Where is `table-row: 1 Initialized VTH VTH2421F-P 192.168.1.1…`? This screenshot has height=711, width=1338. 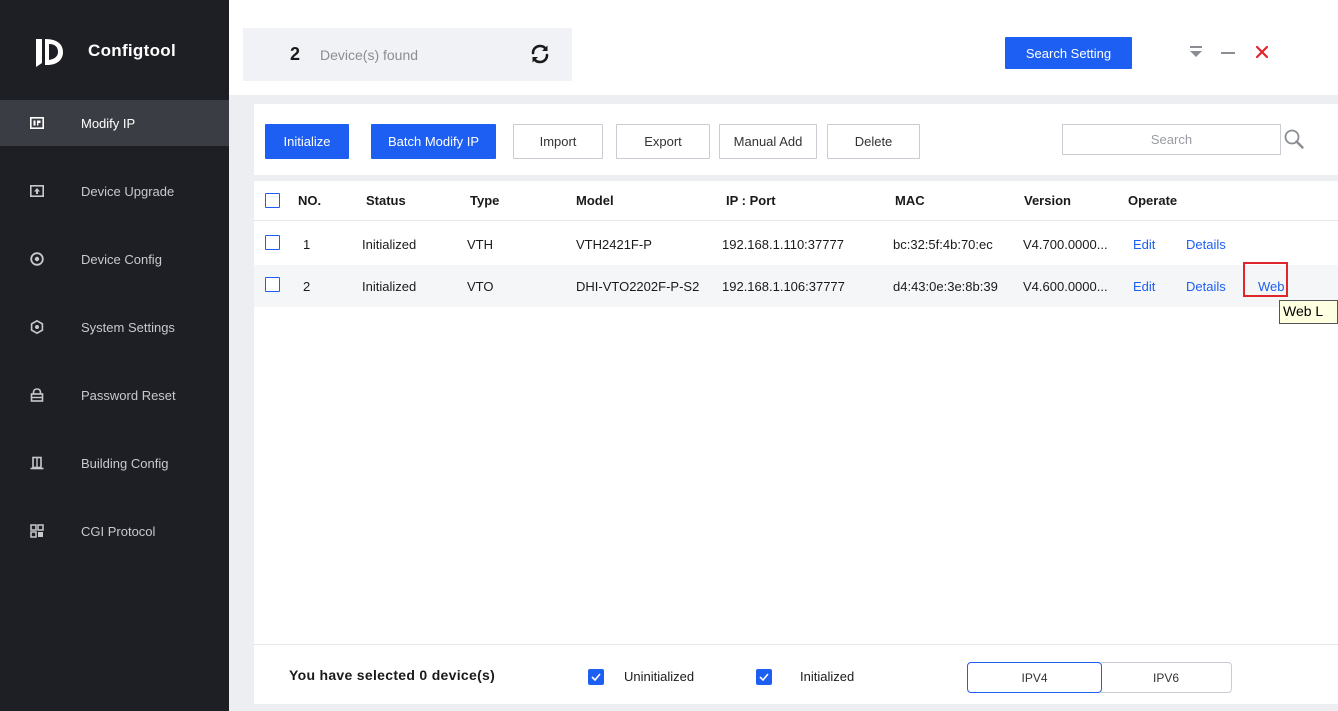
table-row: 1 Initialized VTH VTH2421F-P 192.168.1.1… is located at coordinates (796, 244).